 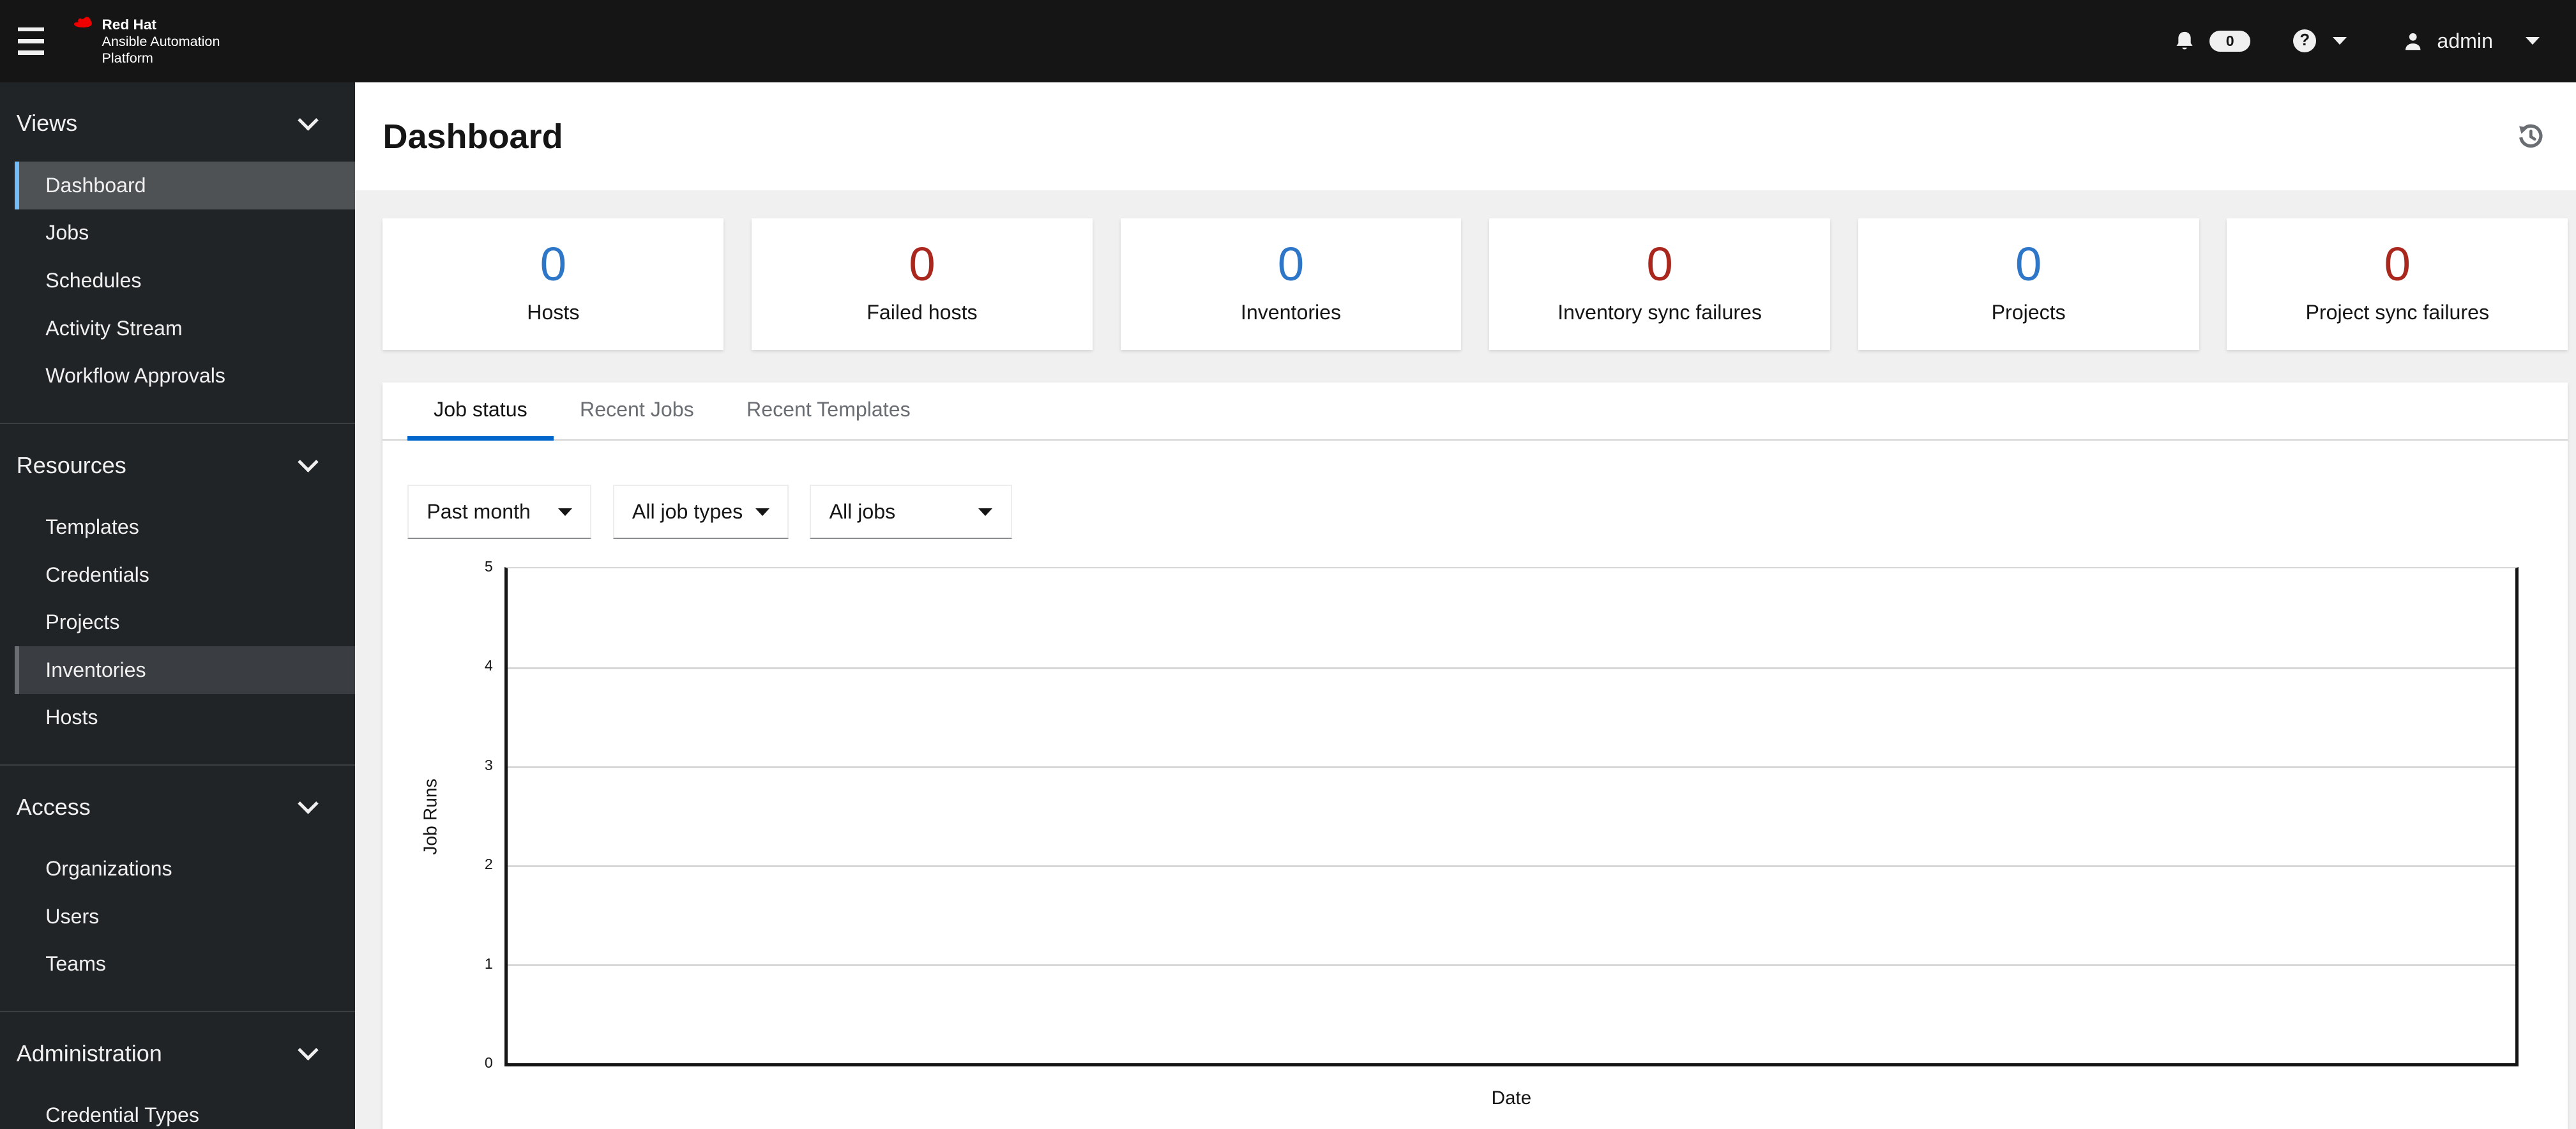 I want to click on card-label: Project sync failures, so click(x=2398, y=312).